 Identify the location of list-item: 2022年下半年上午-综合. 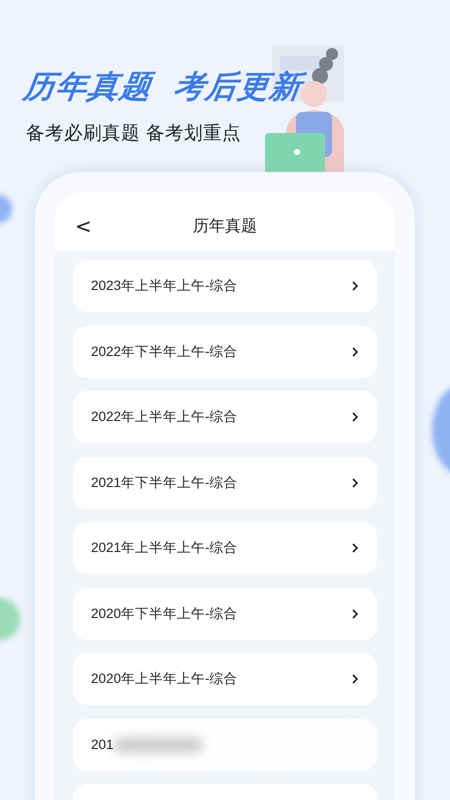
(225, 352).